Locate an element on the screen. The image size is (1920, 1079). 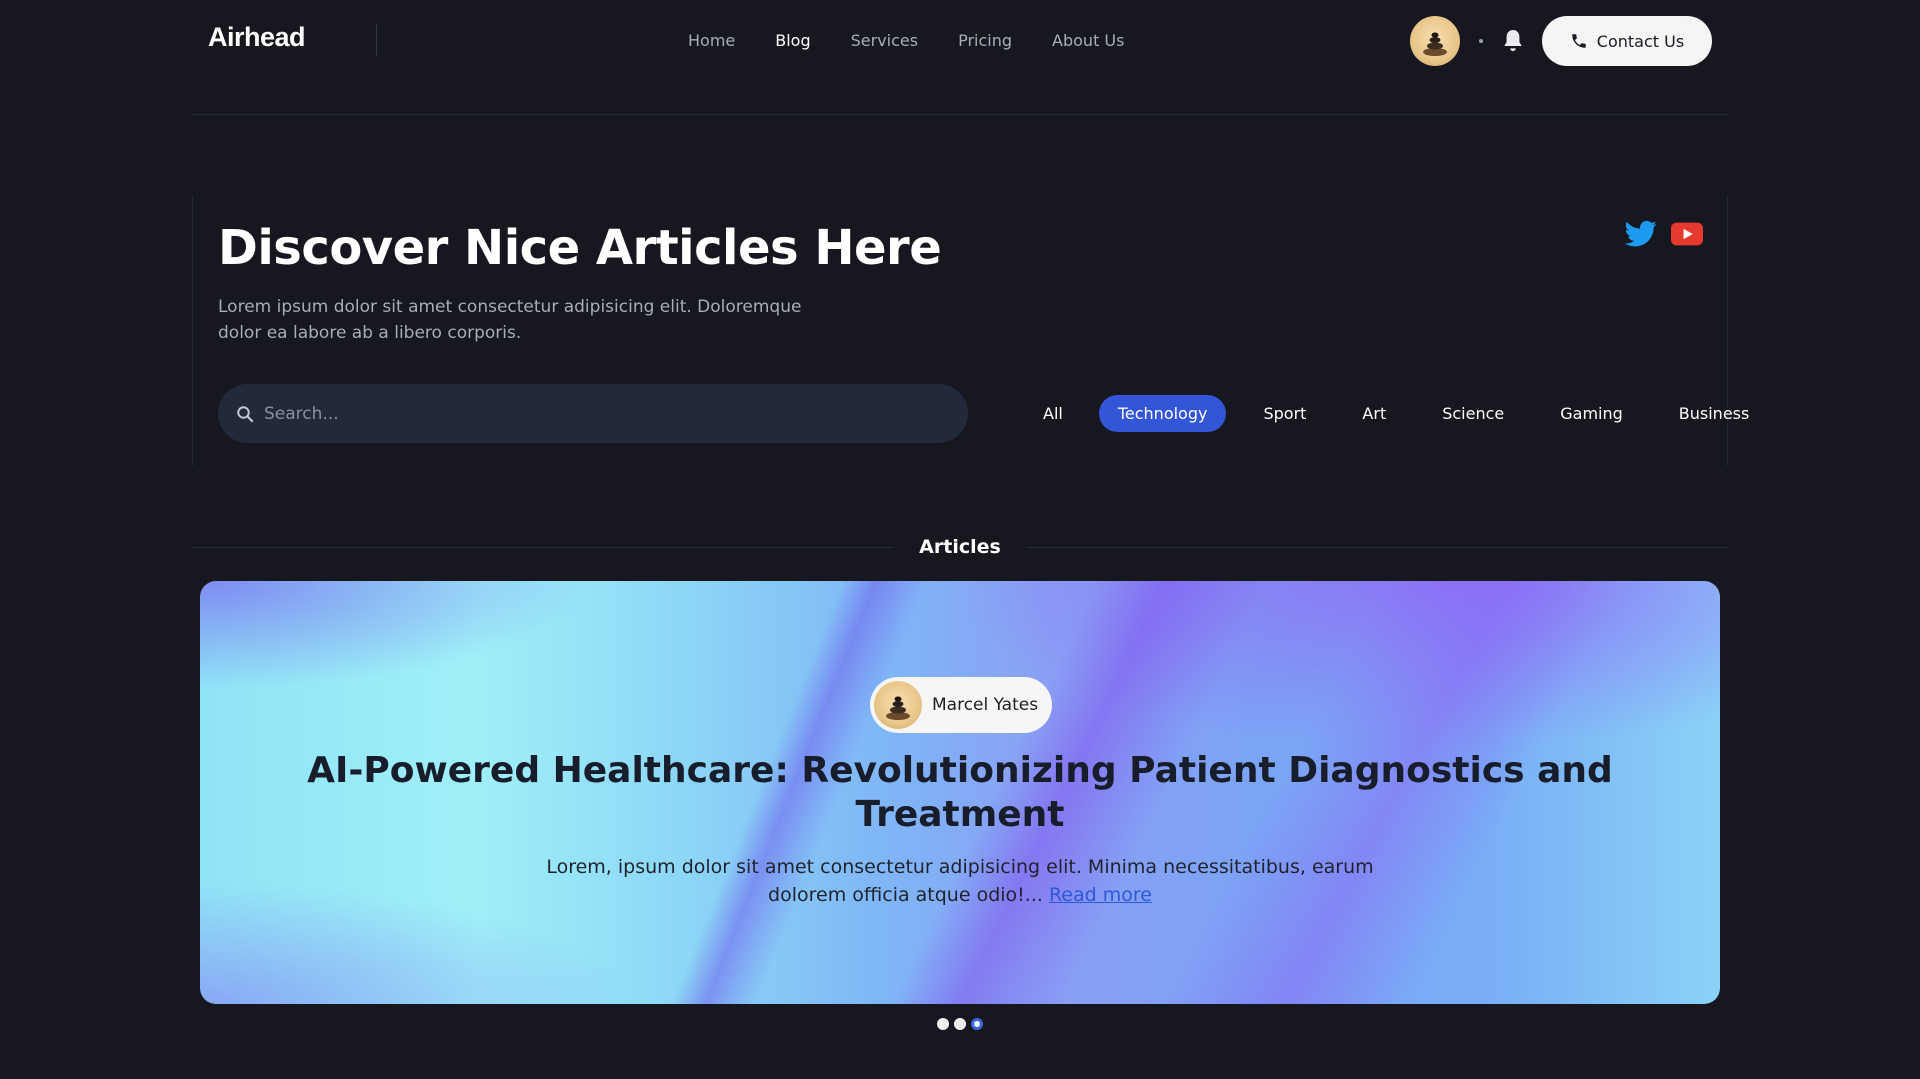
contact-us-label: Contact Us is located at coordinates (1640, 41).